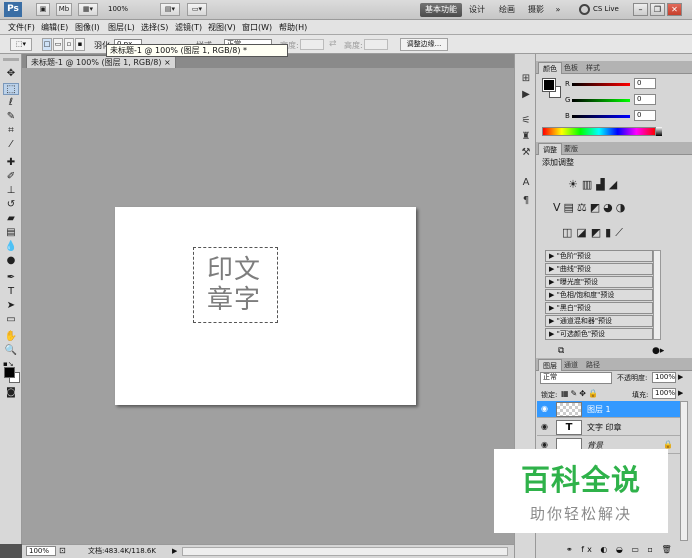 The height and width of the screenshot is (558, 692). Describe the element at coordinates (235, 285) in the screenshot. I see `stamp-selection: 印文 章字` at that location.